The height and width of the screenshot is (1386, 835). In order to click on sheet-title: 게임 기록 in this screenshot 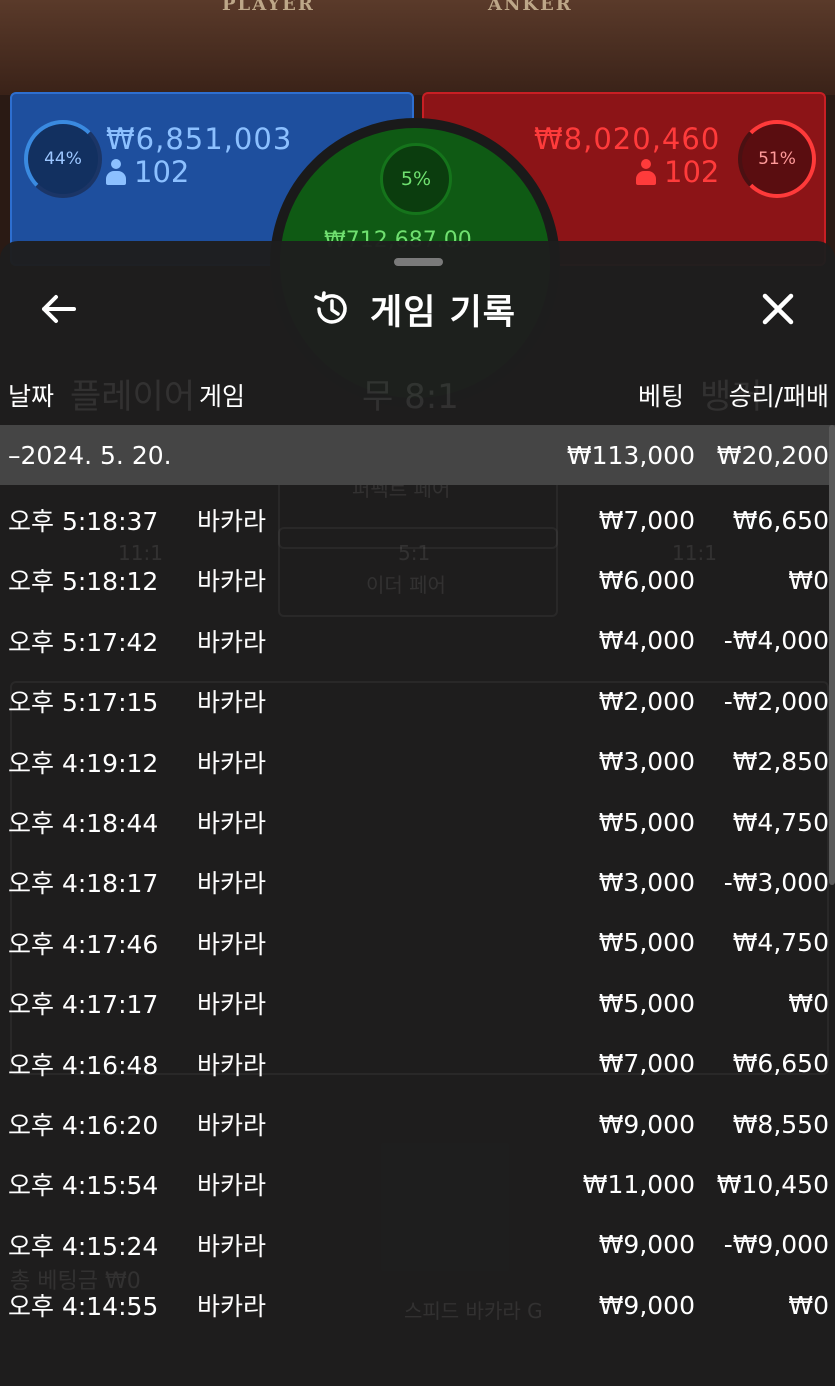, I will do `click(414, 309)`.